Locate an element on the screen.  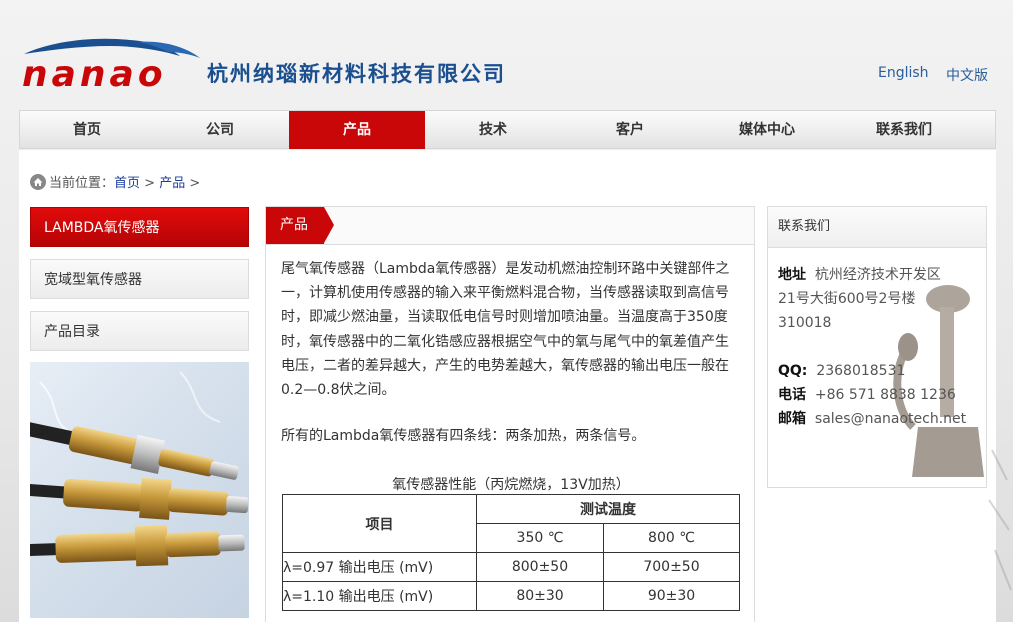
nav-item-company: 公司 is located at coordinates (220, 130).